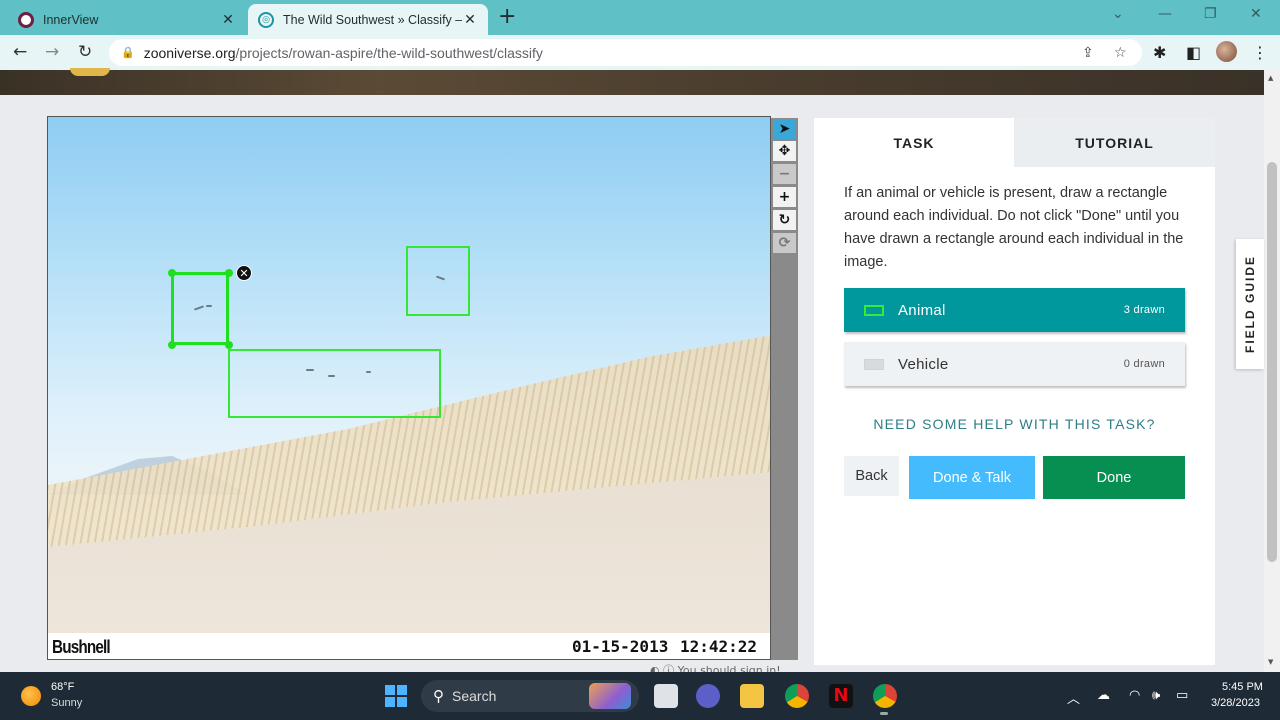  I want to click on browser-menu-icon: ⋮, so click(1260, 52).